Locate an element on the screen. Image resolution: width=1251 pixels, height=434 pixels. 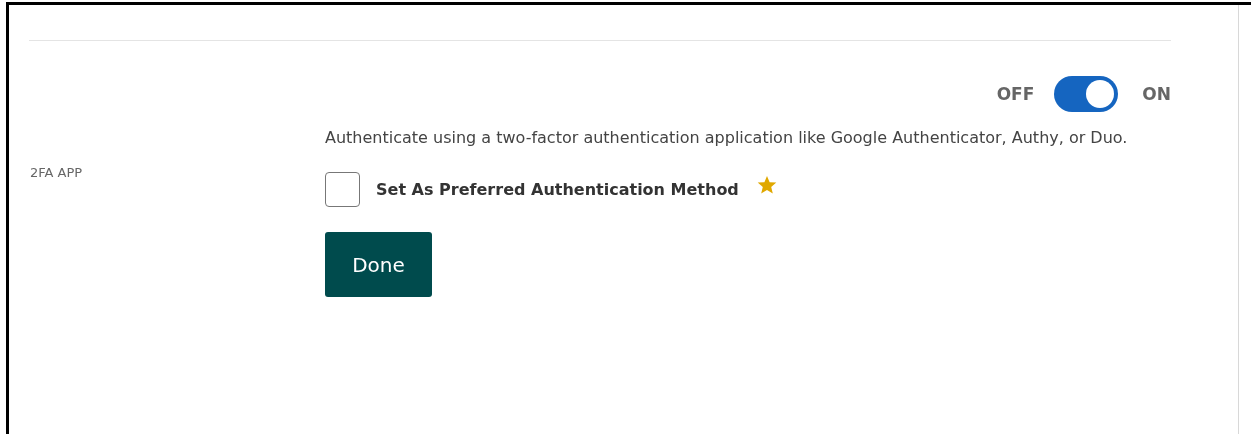
on-label: ON is located at coordinates (1156, 94).